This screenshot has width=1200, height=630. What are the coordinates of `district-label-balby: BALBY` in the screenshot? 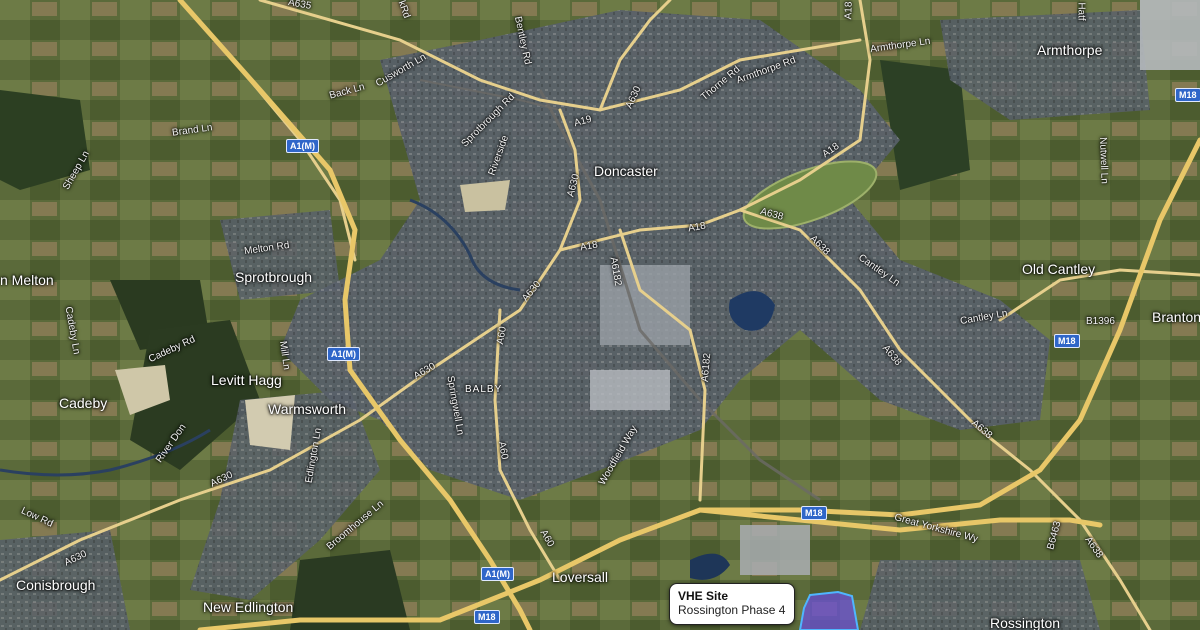 It's located at (484, 389).